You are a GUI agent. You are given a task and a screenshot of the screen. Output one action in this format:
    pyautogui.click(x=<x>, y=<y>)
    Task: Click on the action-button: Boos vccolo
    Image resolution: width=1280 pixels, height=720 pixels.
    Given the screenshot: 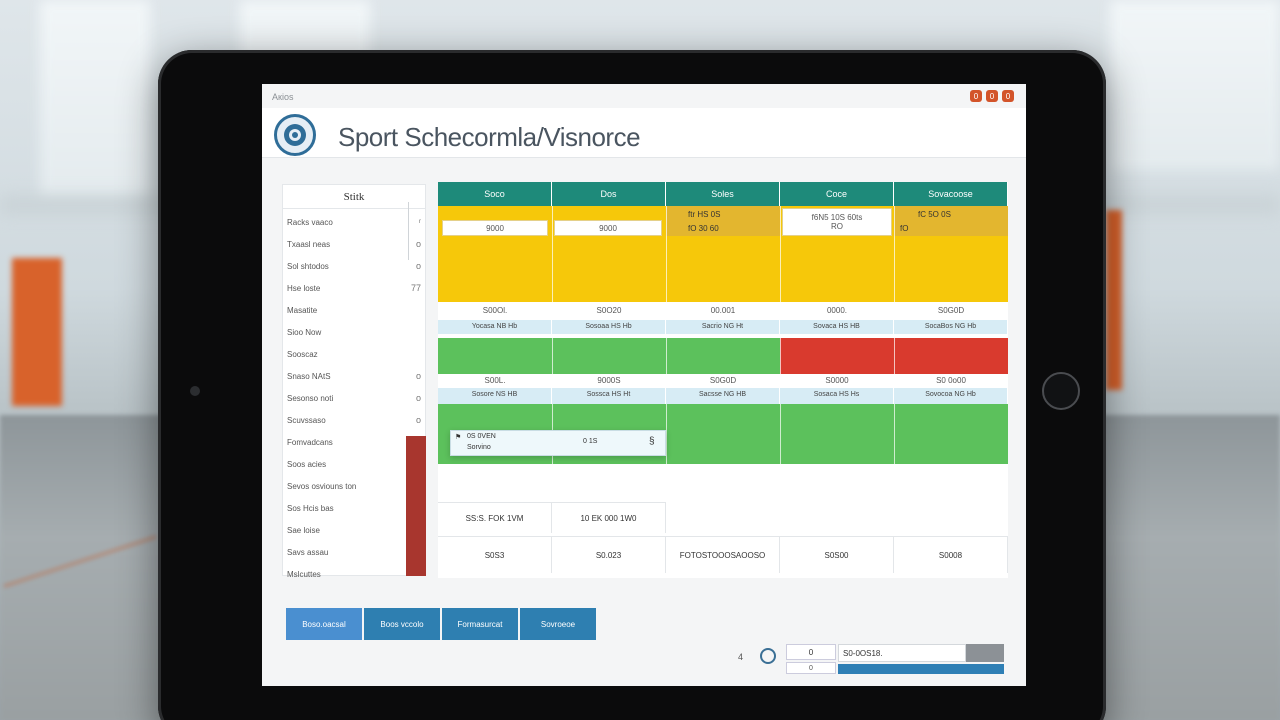 What is the action you would take?
    pyautogui.click(x=402, y=624)
    